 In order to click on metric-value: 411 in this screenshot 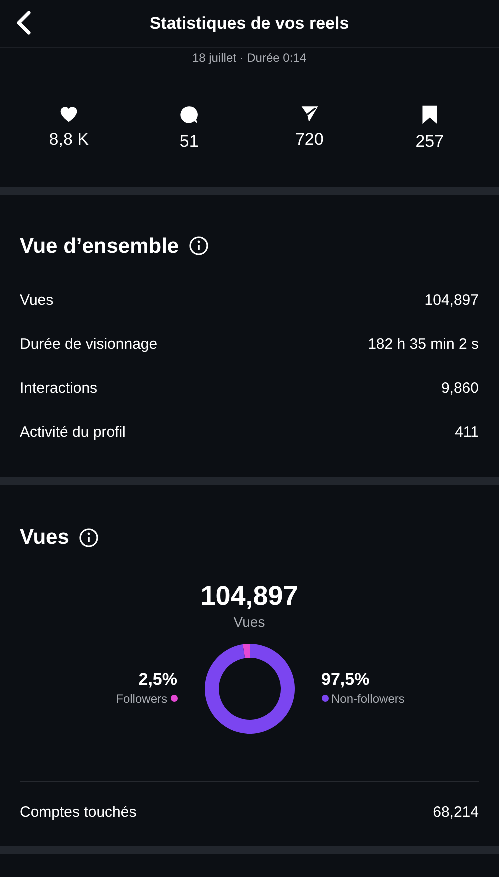, I will do `click(467, 432)`.